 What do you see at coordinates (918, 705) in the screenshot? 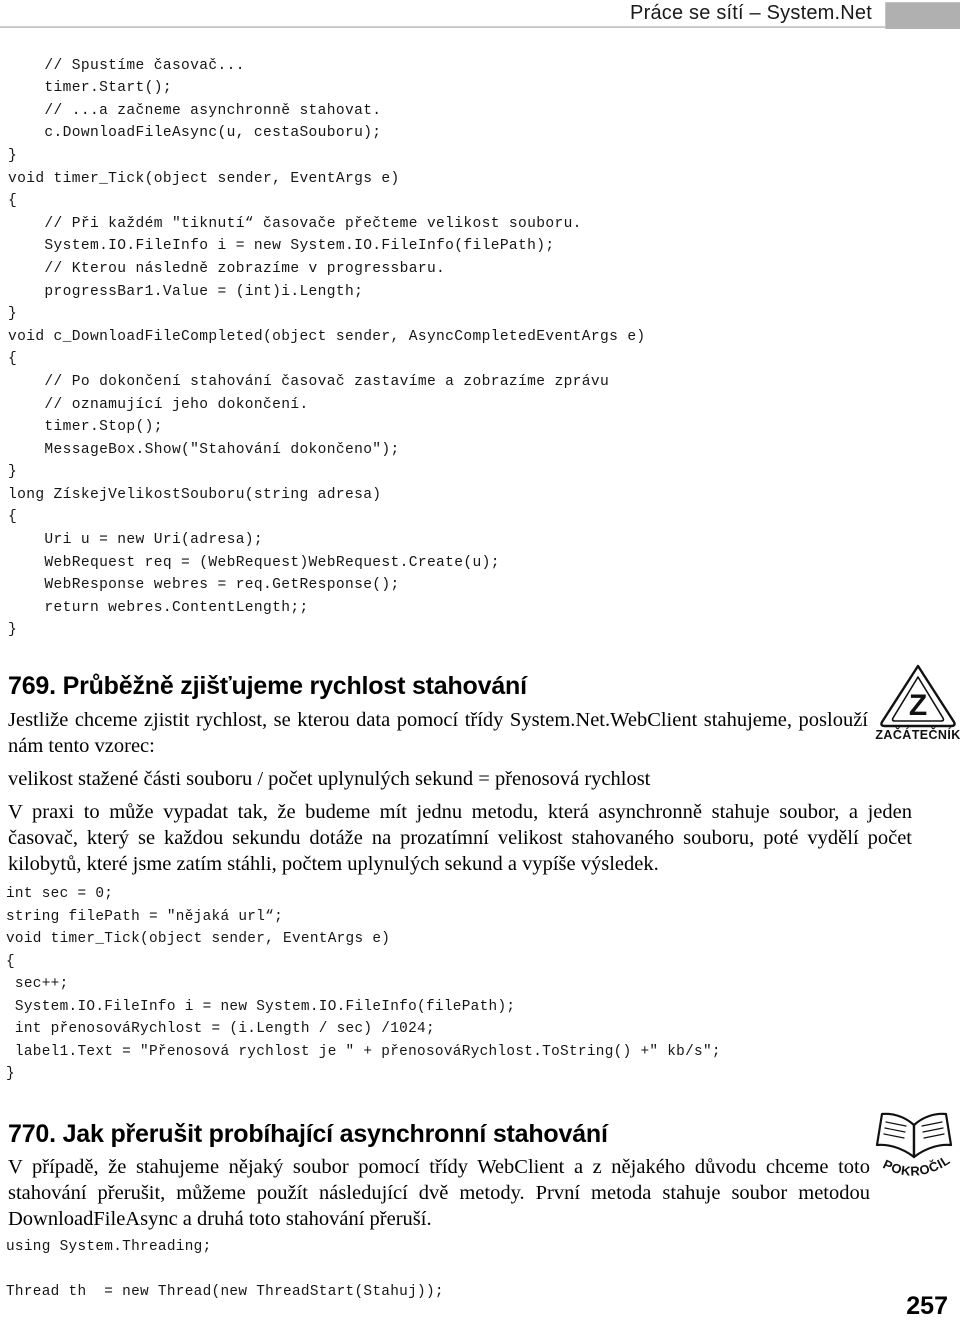
I see `beginner-icon-glyph: Z` at bounding box center [918, 705].